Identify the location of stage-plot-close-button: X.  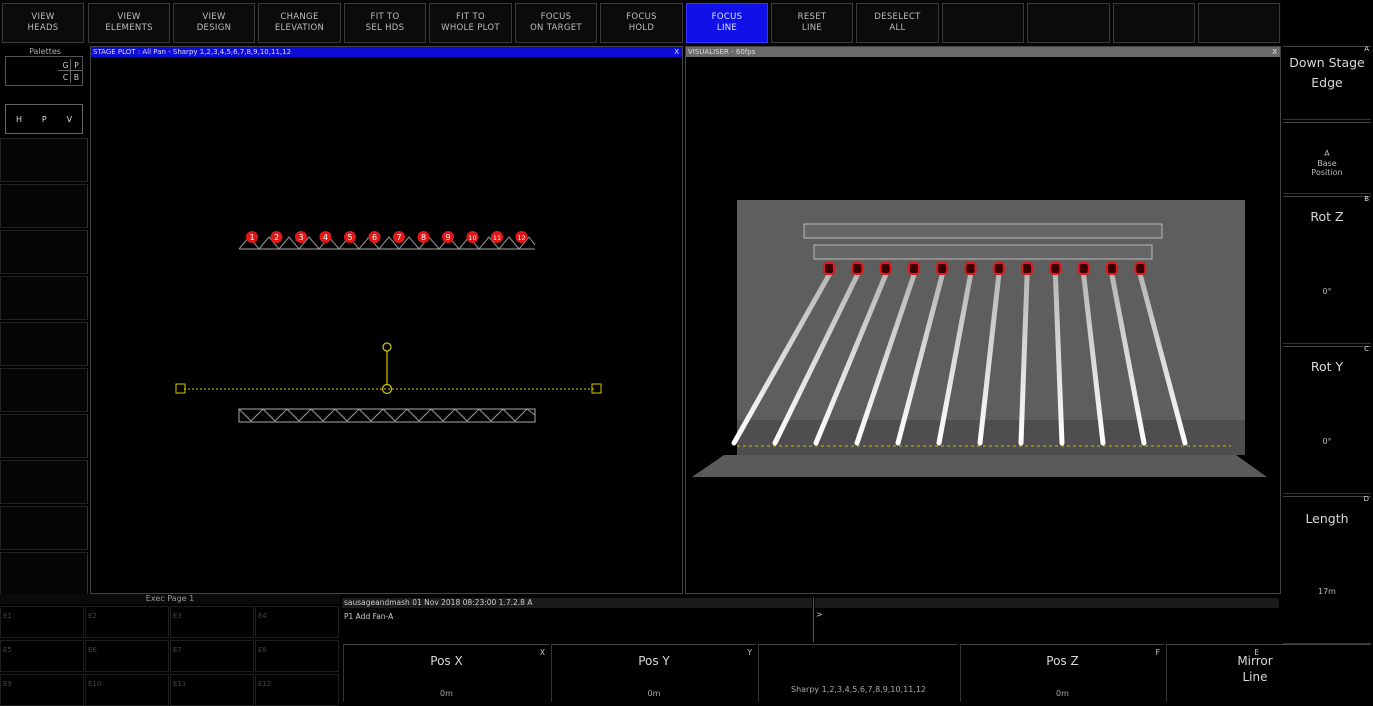
(676, 52).